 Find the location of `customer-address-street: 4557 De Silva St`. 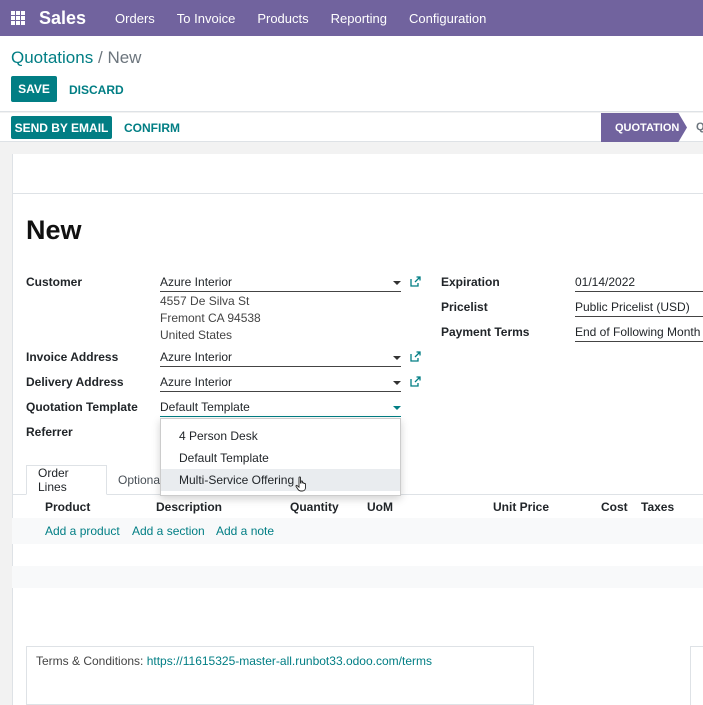

customer-address-street: 4557 De Silva St is located at coordinates (205, 301).